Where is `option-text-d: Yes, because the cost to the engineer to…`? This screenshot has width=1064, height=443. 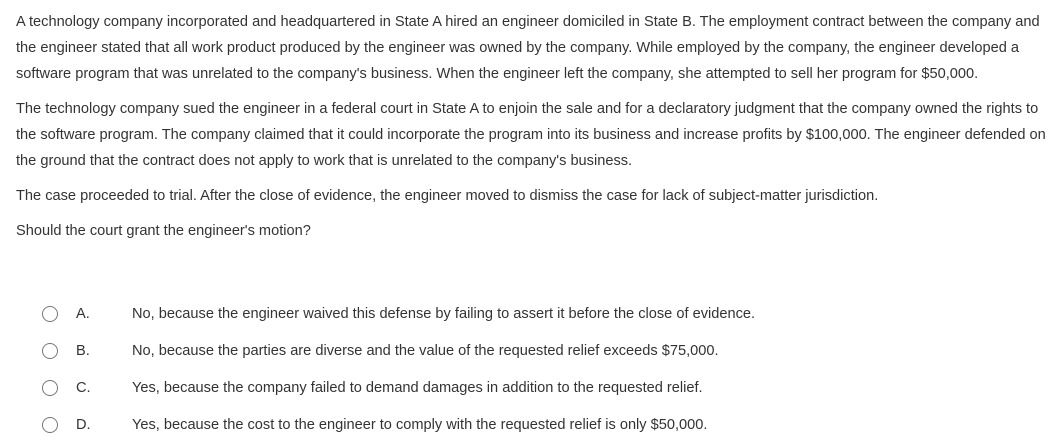 option-text-d: Yes, because the cost to the engineer to… is located at coordinates (587, 425).